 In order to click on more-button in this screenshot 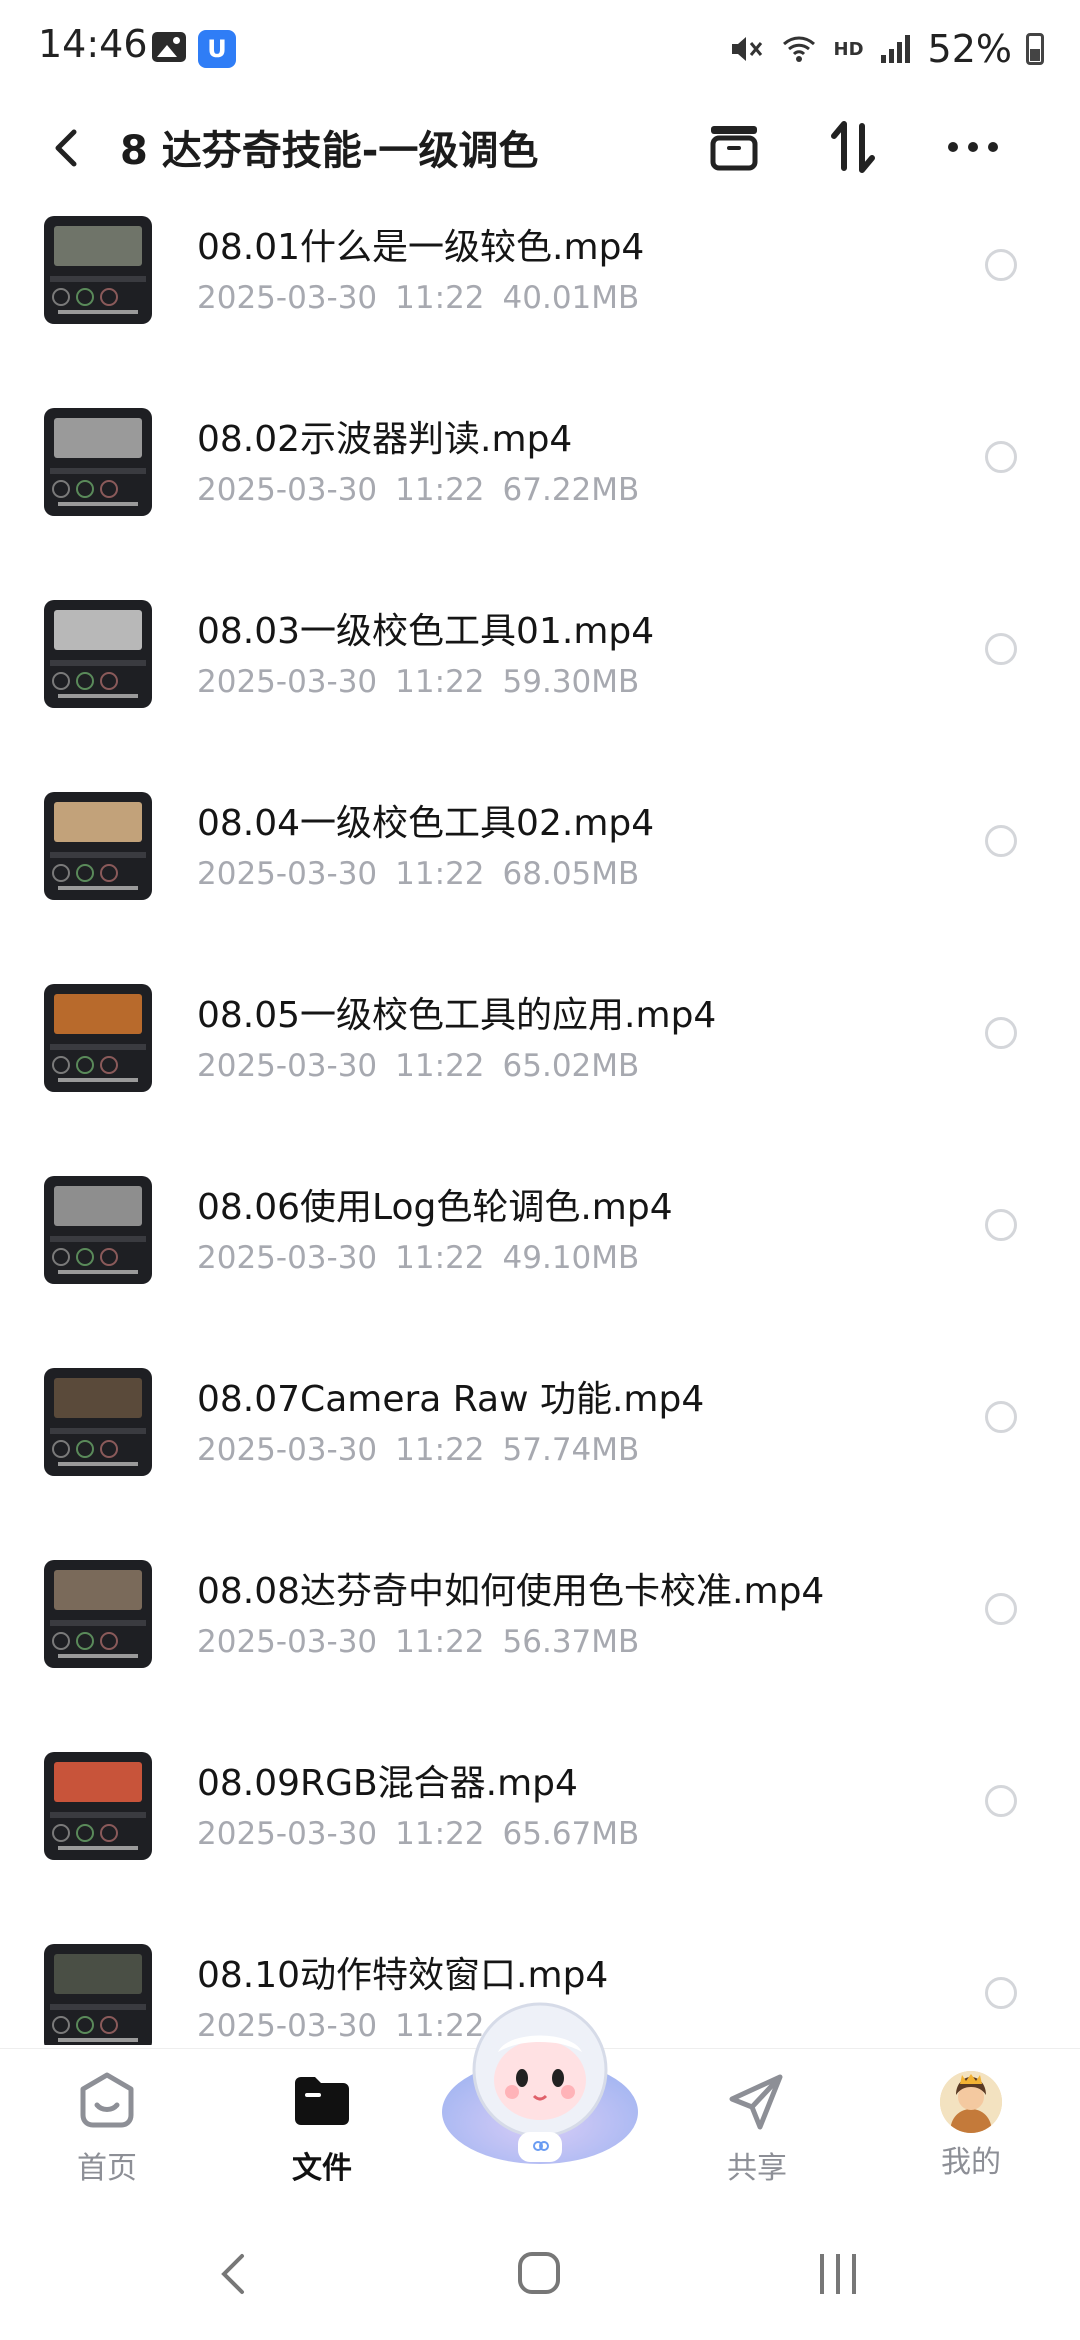, I will do `click(973, 147)`.